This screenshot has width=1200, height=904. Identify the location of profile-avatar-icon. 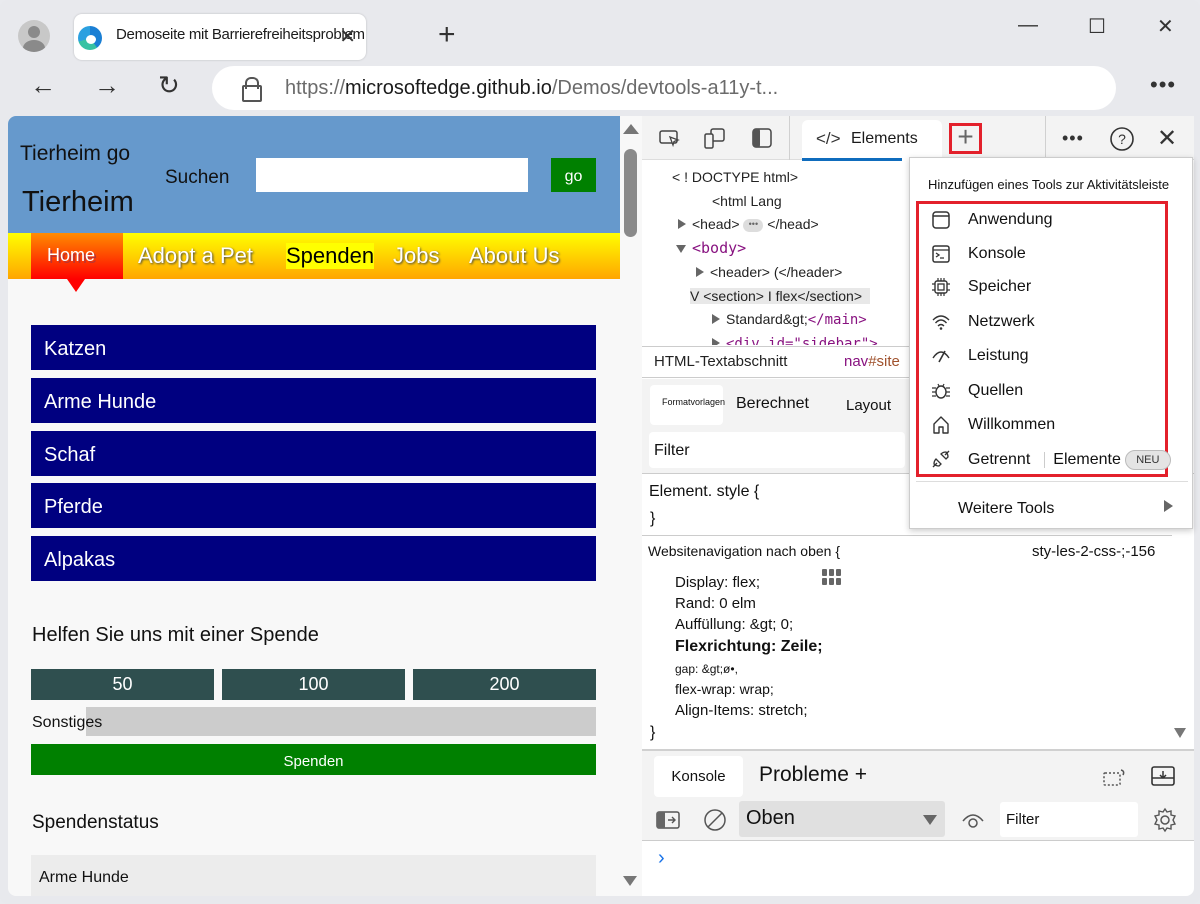
(34, 36).